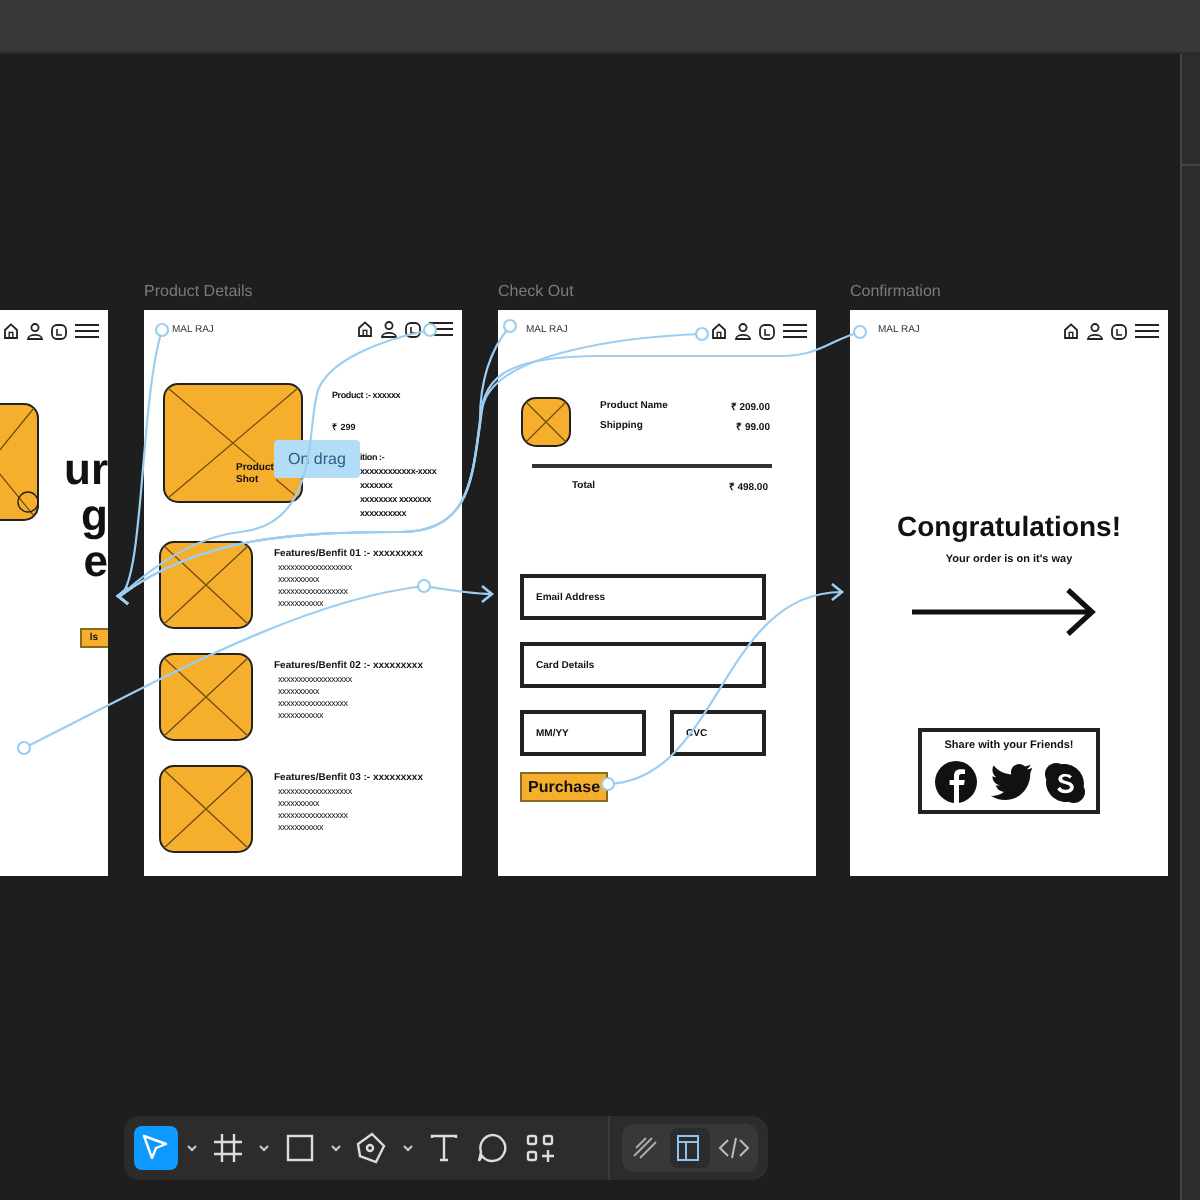 This screenshot has height=1200, width=1200. What do you see at coordinates (198, 291) in the screenshot?
I see `frame-title: Product Details` at bounding box center [198, 291].